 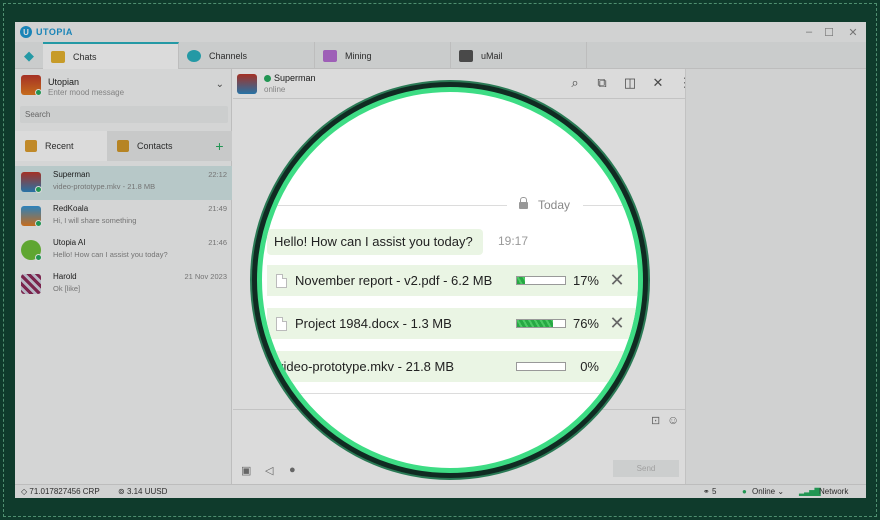 I want to click on app-title: UTOPIA, so click(x=54, y=32).